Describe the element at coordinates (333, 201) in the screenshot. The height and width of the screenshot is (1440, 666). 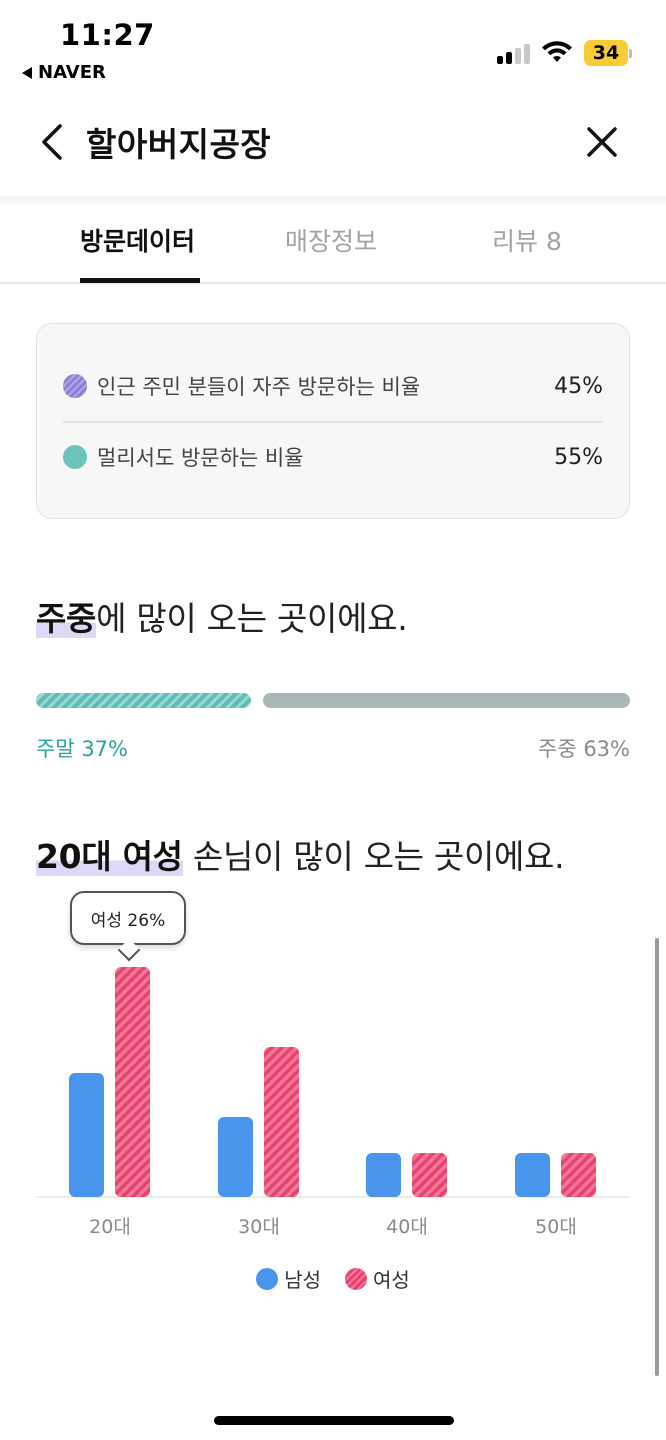
I see `header-divider` at that location.